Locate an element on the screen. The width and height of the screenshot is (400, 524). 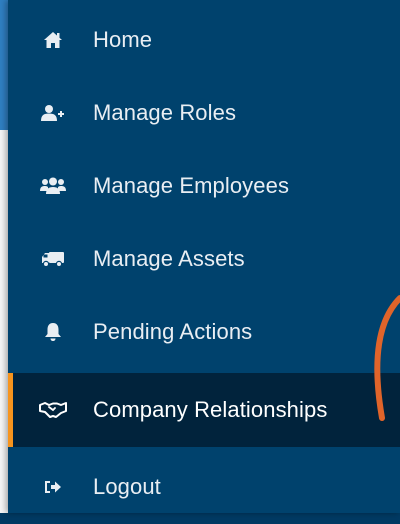
sidebar-item-label: Manage Employees is located at coordinates (191, 185).